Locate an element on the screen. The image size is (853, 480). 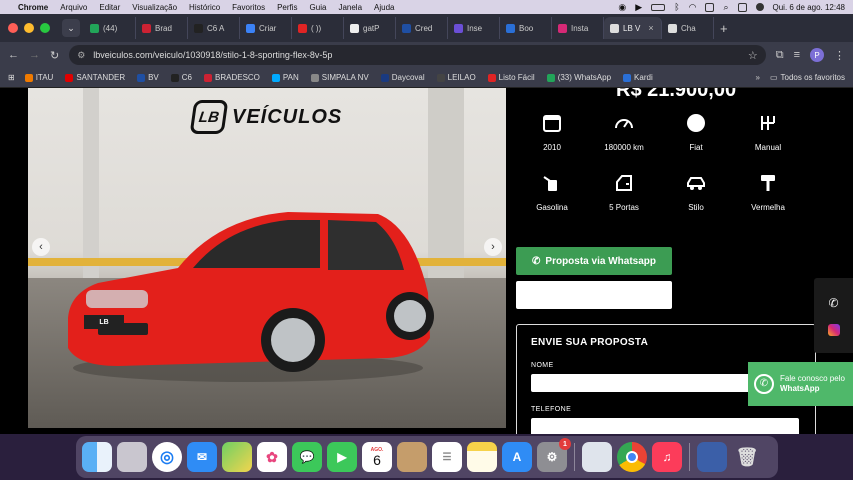
downloads-folder-icon is located at coordinates (712, 457).